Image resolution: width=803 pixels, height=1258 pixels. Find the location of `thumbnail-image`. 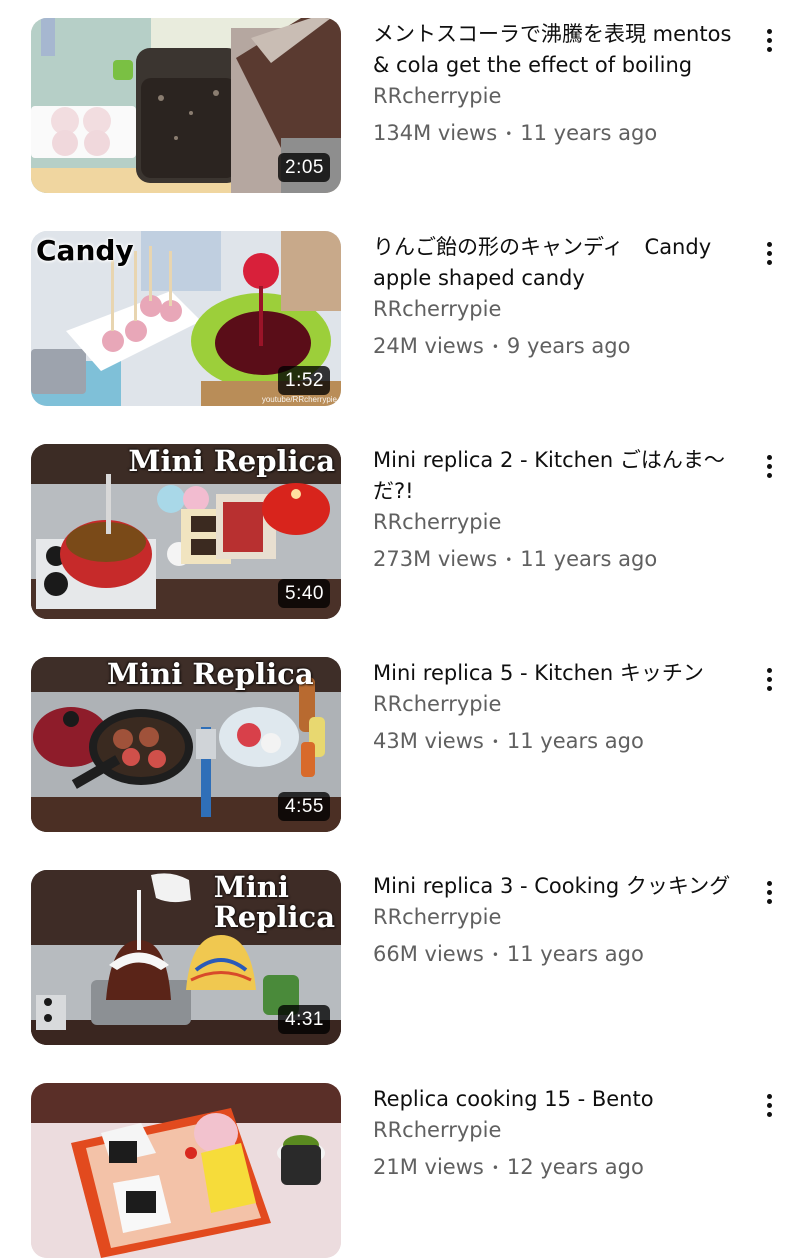

thumbnail-image is located at coordinates (186, 1170).